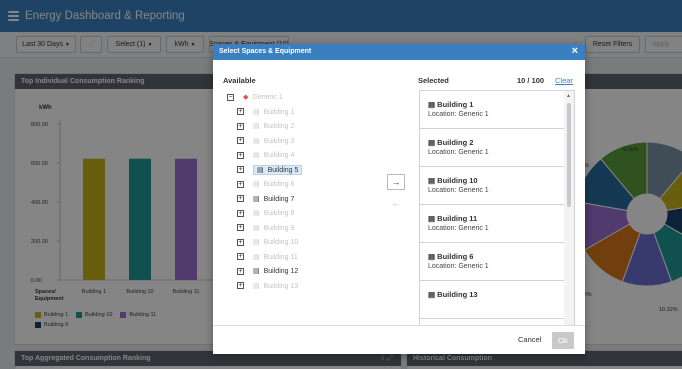 This screenshot has height=369, width=682. Describe the element at coordinates (569, 216) in the screenshot. I see `scrollbar: ▲ ▼` at that location.